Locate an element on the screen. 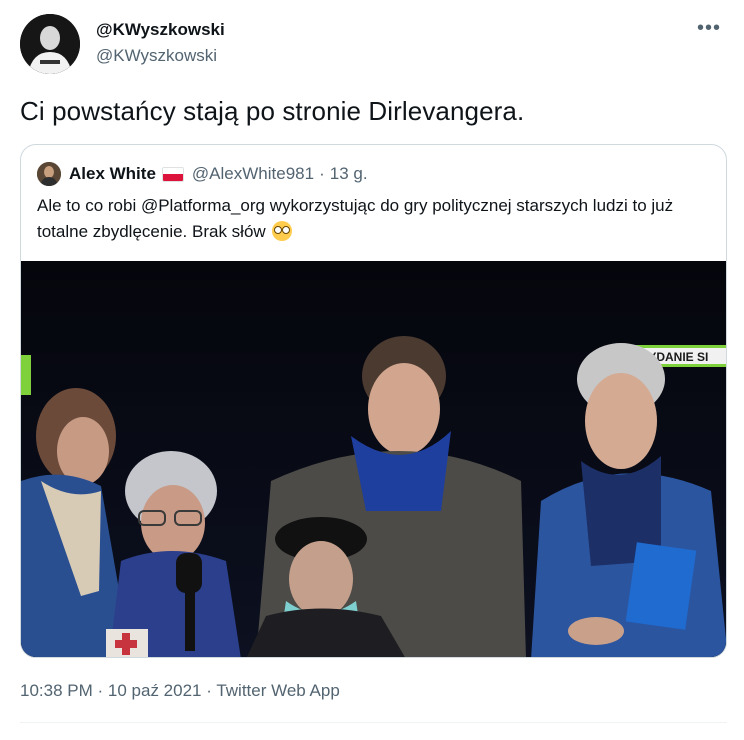  quoted-author-avatar is located at coordinates (49, 174).